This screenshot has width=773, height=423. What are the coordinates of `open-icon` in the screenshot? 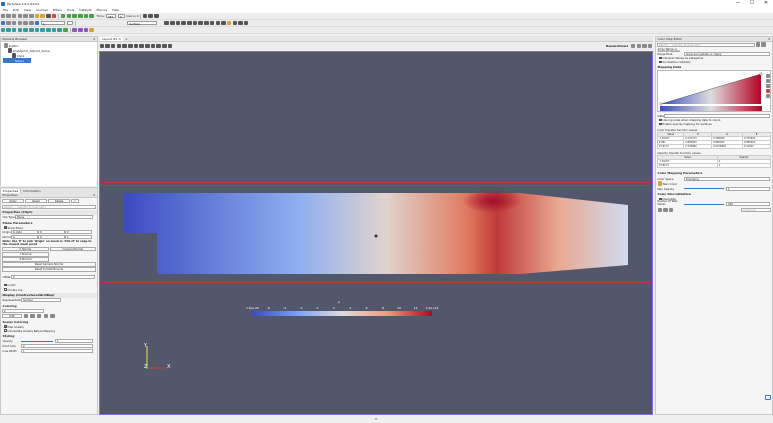 It's located at (3, 16).